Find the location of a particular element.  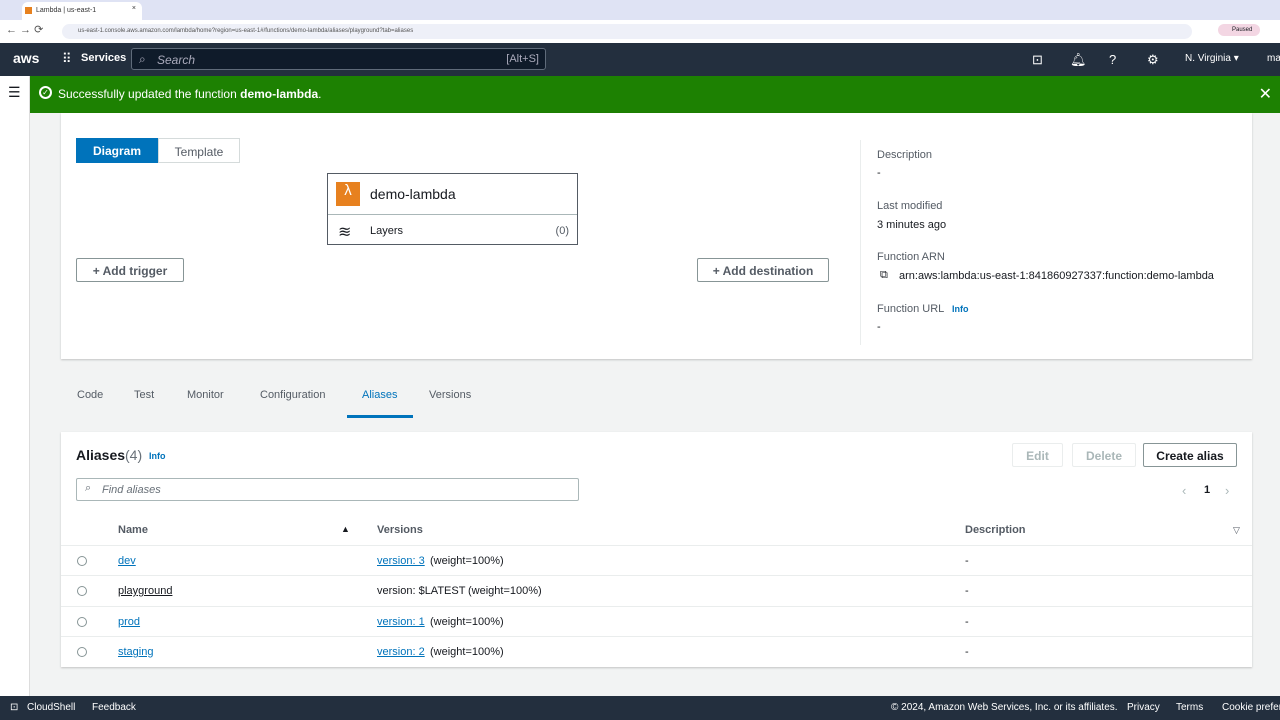

description-value: - is located at coordinates (879, 173).